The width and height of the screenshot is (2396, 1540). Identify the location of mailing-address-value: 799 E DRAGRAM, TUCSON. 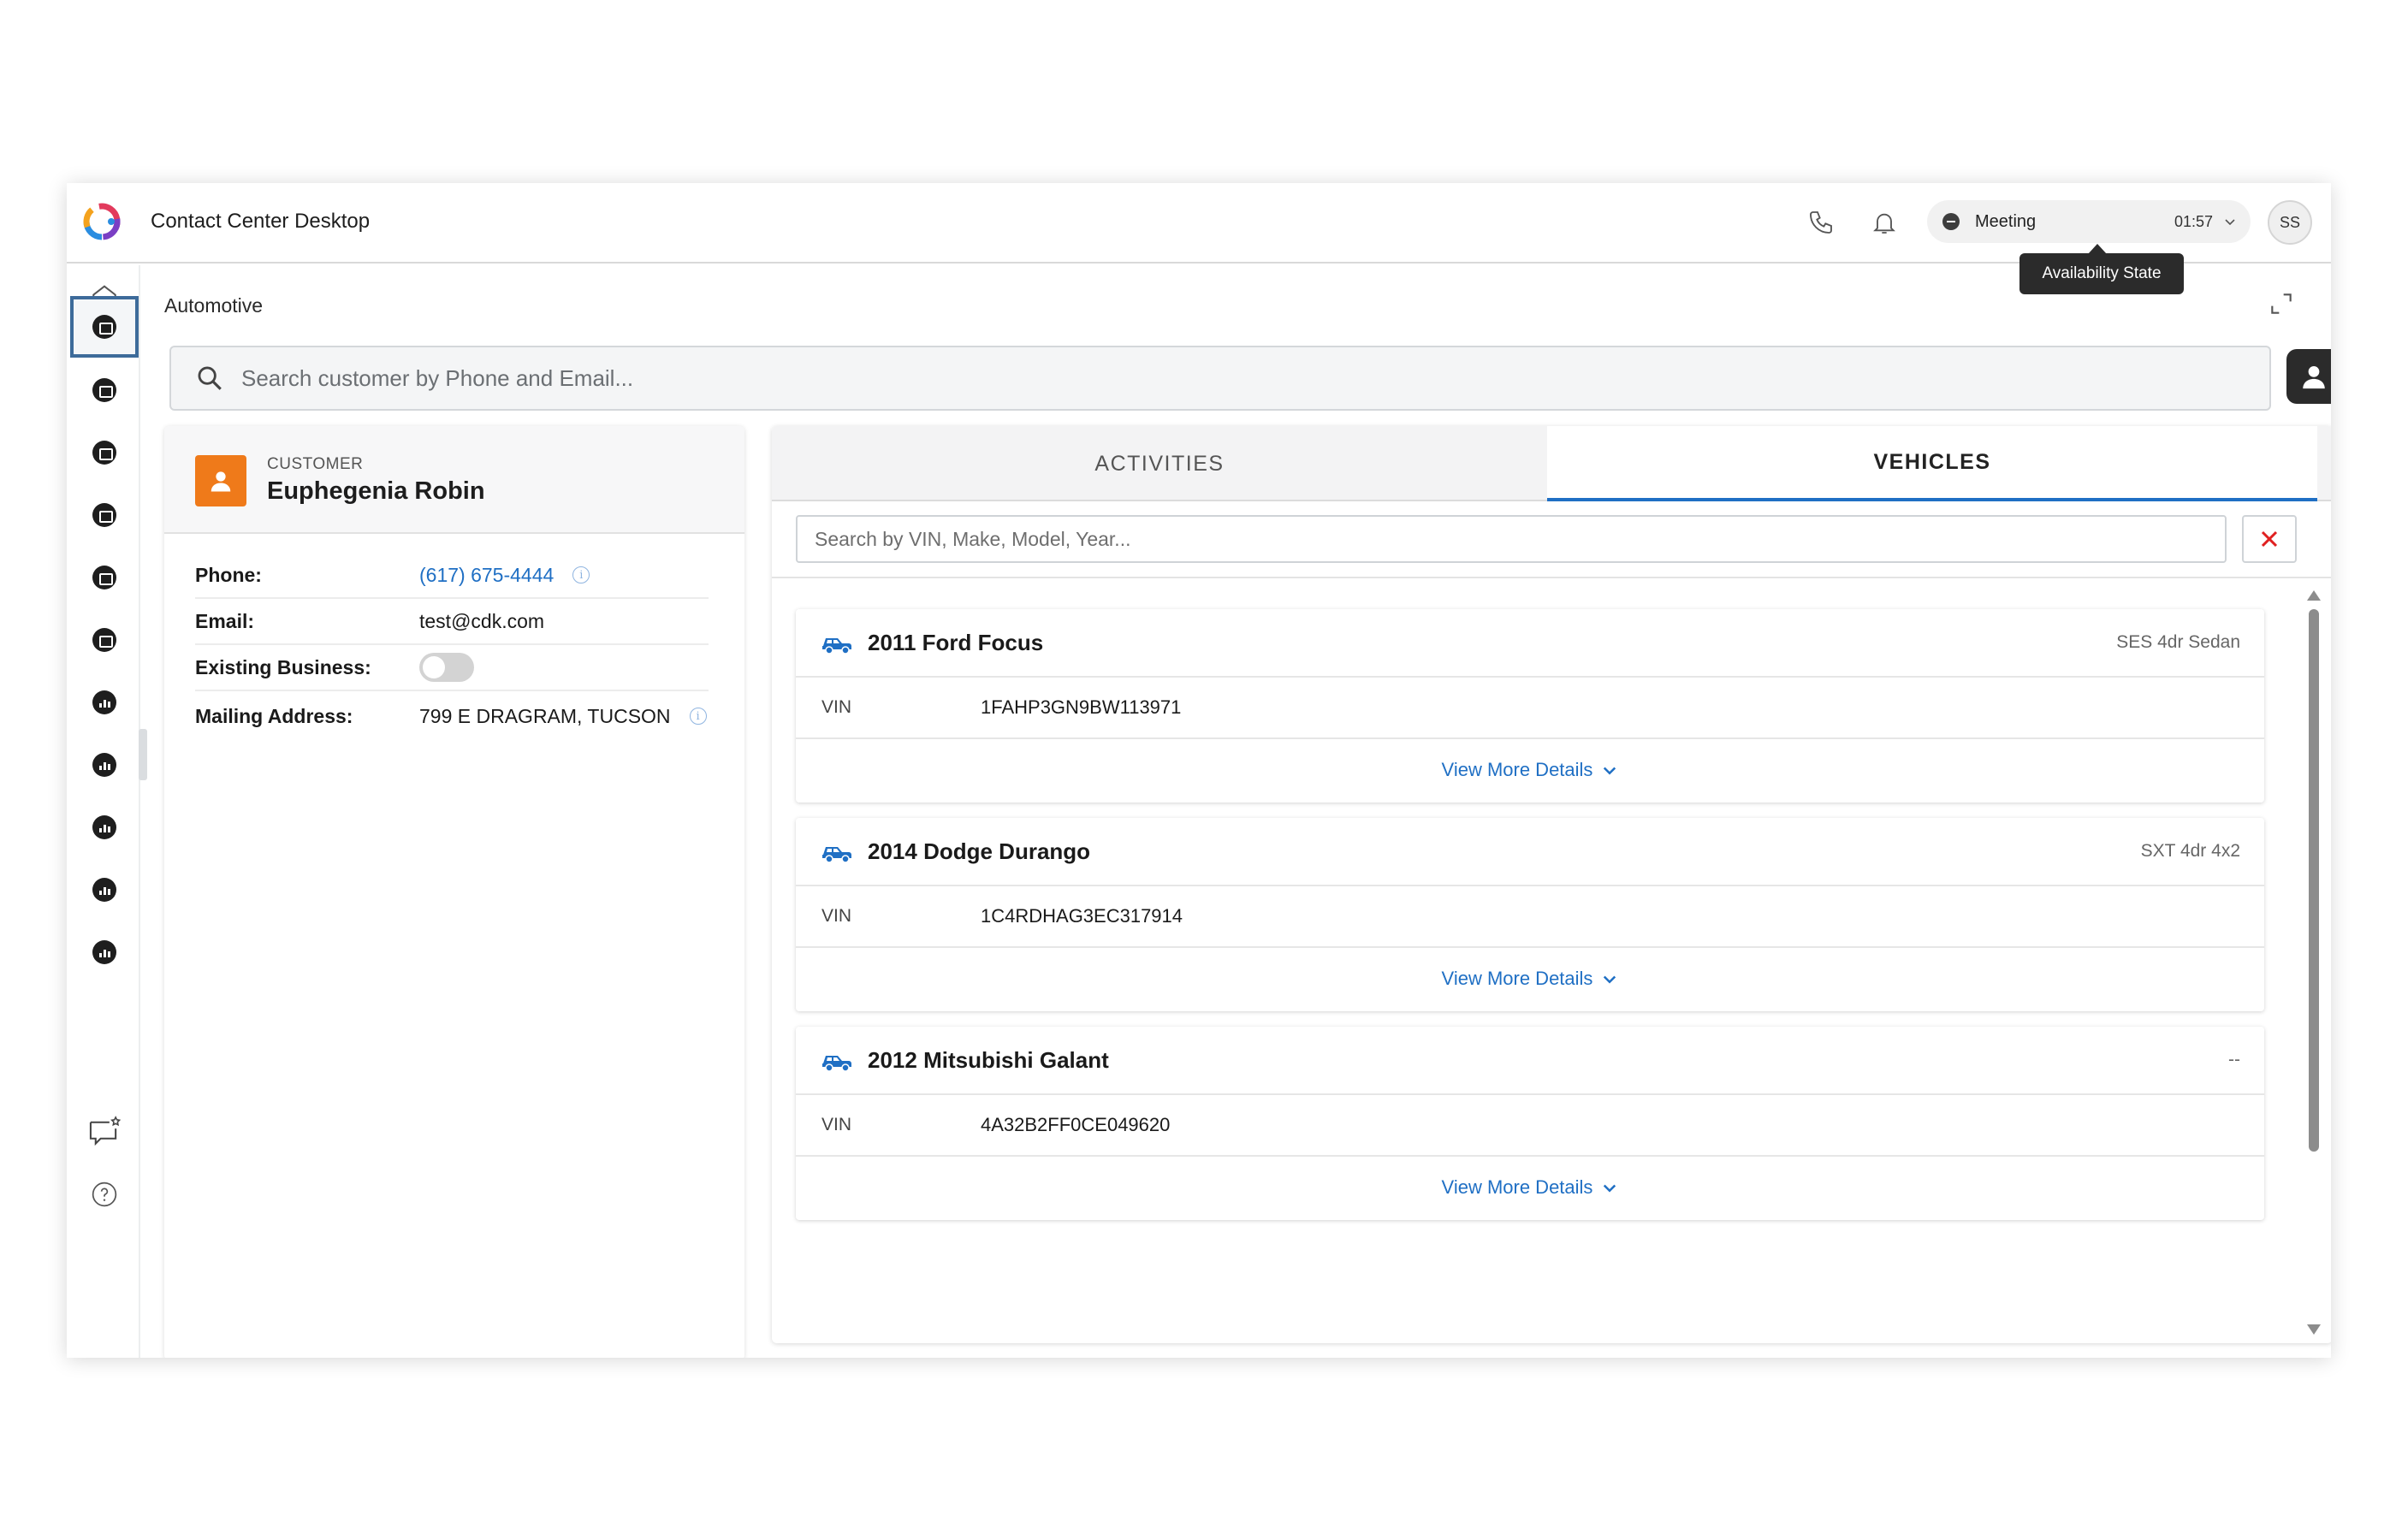
(545, 715).